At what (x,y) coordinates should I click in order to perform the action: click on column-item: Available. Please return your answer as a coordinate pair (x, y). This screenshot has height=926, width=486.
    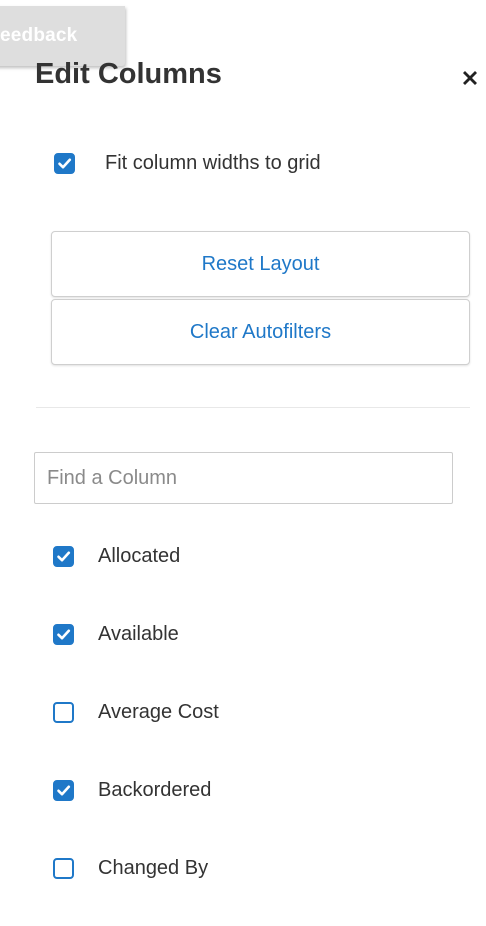
    Looking at the image, I should click on (136, 634).